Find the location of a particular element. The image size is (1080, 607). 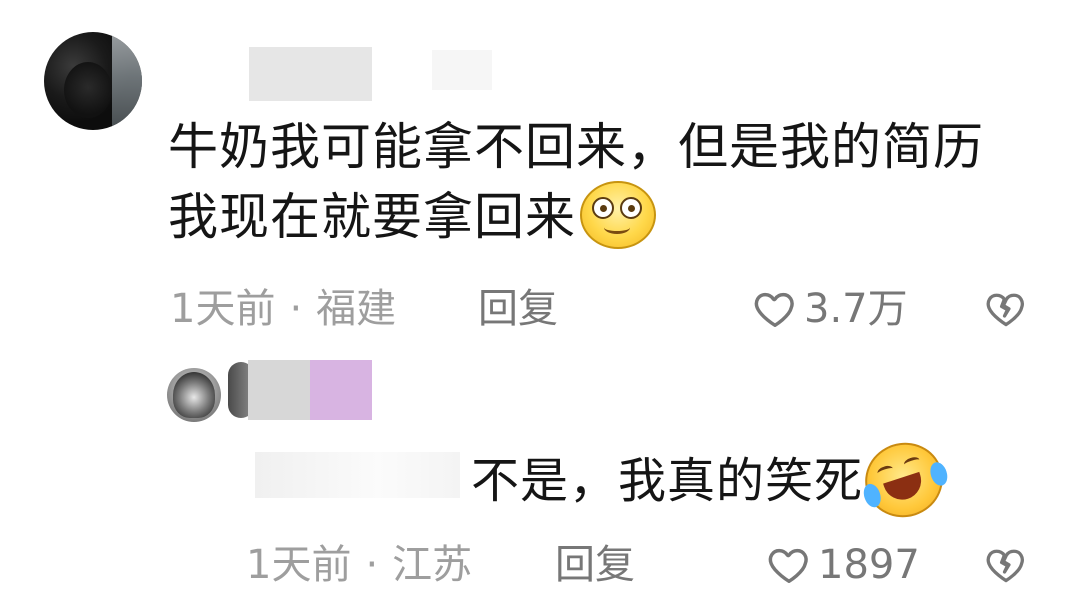

comment-location: 福建 is located at coordinates (356, 309).